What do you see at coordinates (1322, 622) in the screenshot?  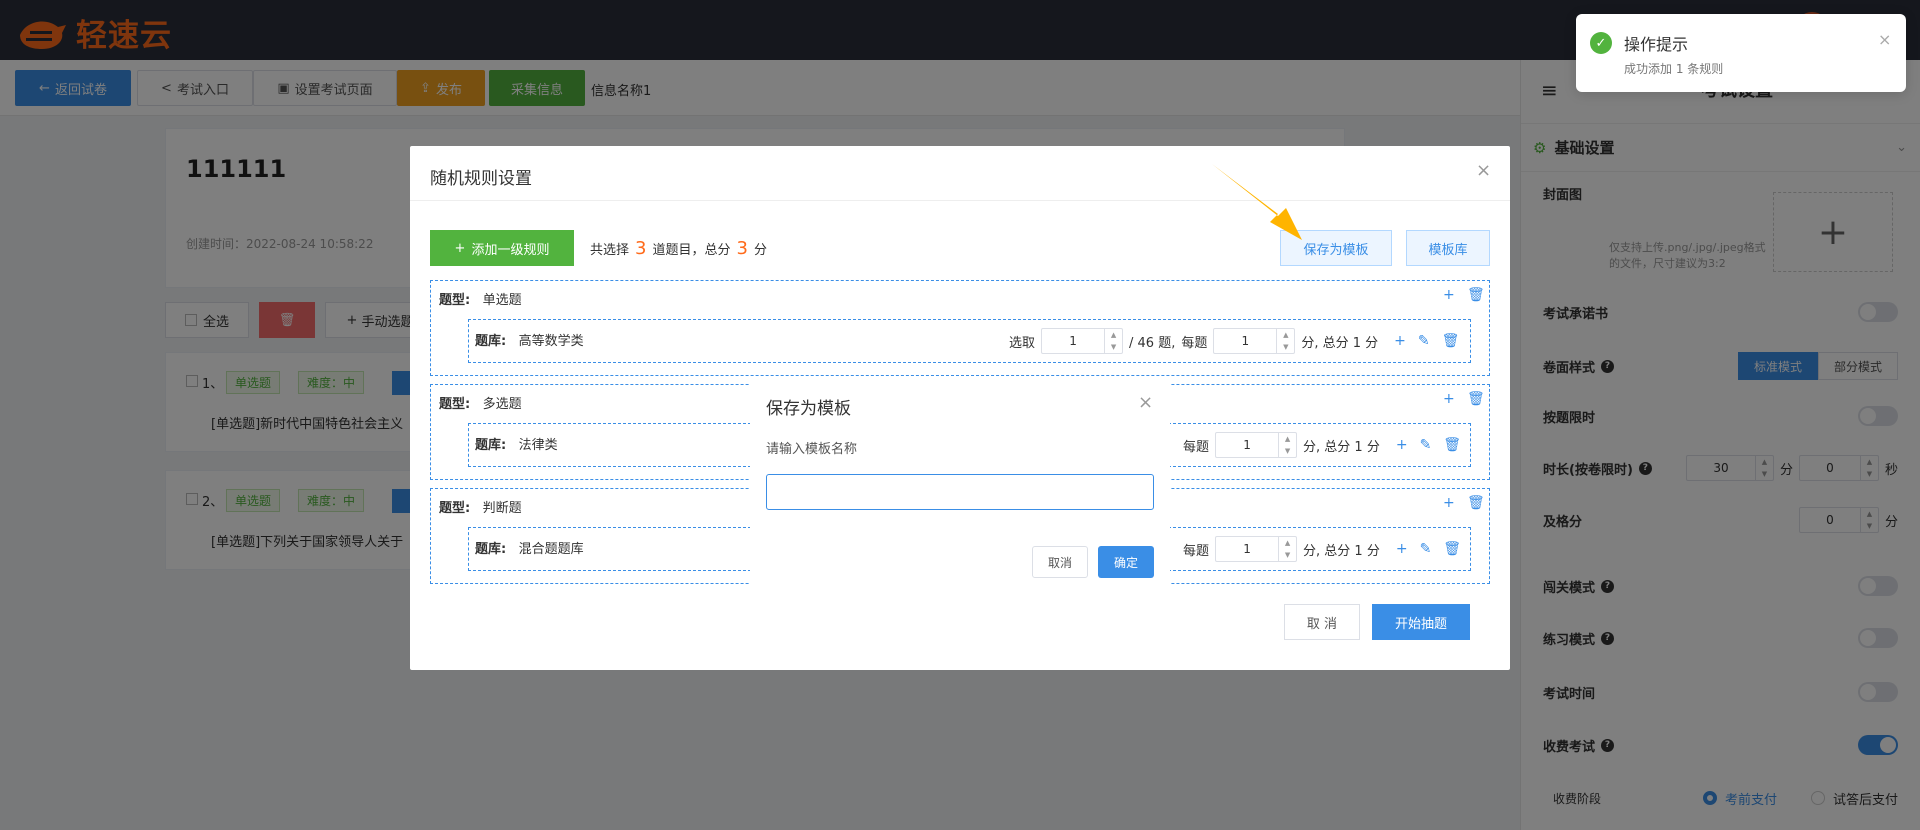 I see `cancel-button: 取 消` at bounding box center [1322, 622].